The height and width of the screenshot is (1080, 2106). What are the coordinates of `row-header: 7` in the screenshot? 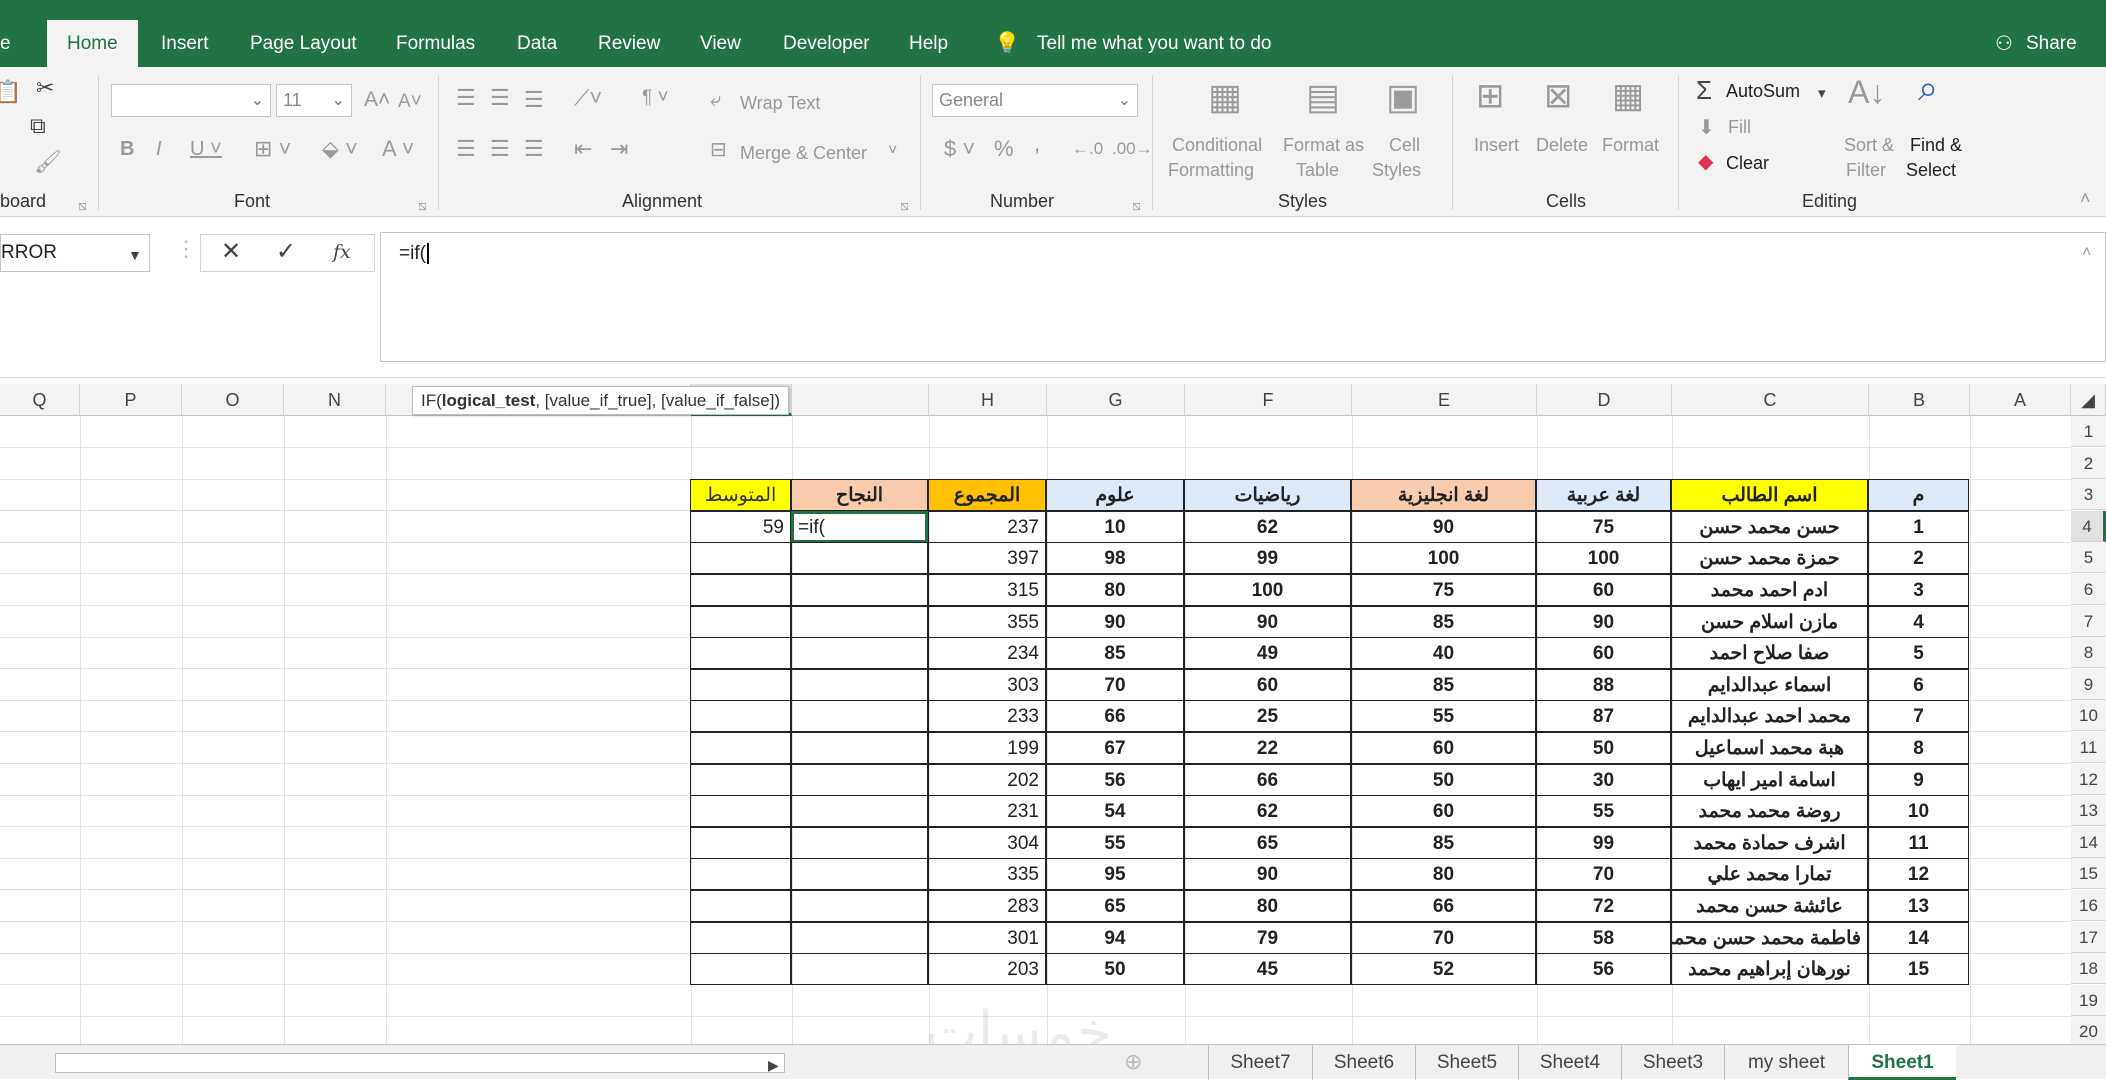 It's located at (2088, 621).